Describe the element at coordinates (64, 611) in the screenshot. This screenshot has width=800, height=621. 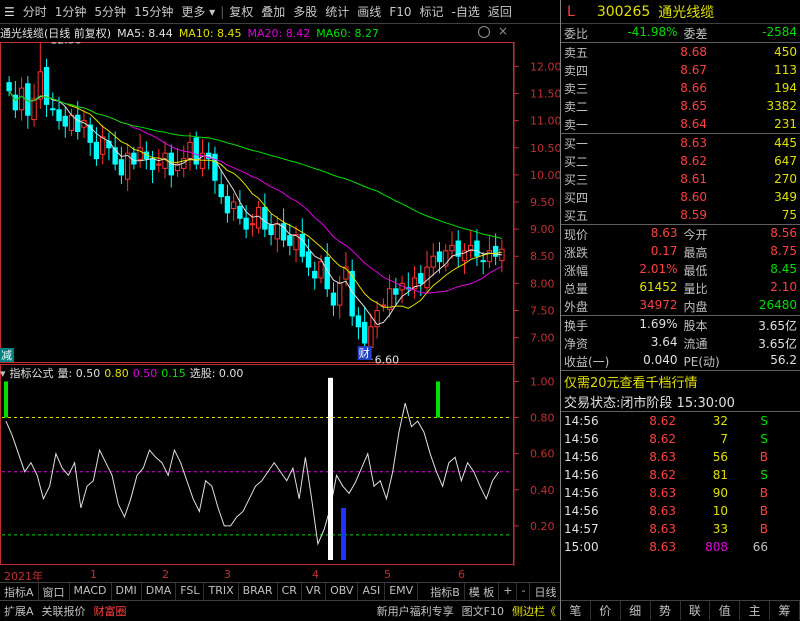
I see `bottom-item-1: 关联报价` at that location.